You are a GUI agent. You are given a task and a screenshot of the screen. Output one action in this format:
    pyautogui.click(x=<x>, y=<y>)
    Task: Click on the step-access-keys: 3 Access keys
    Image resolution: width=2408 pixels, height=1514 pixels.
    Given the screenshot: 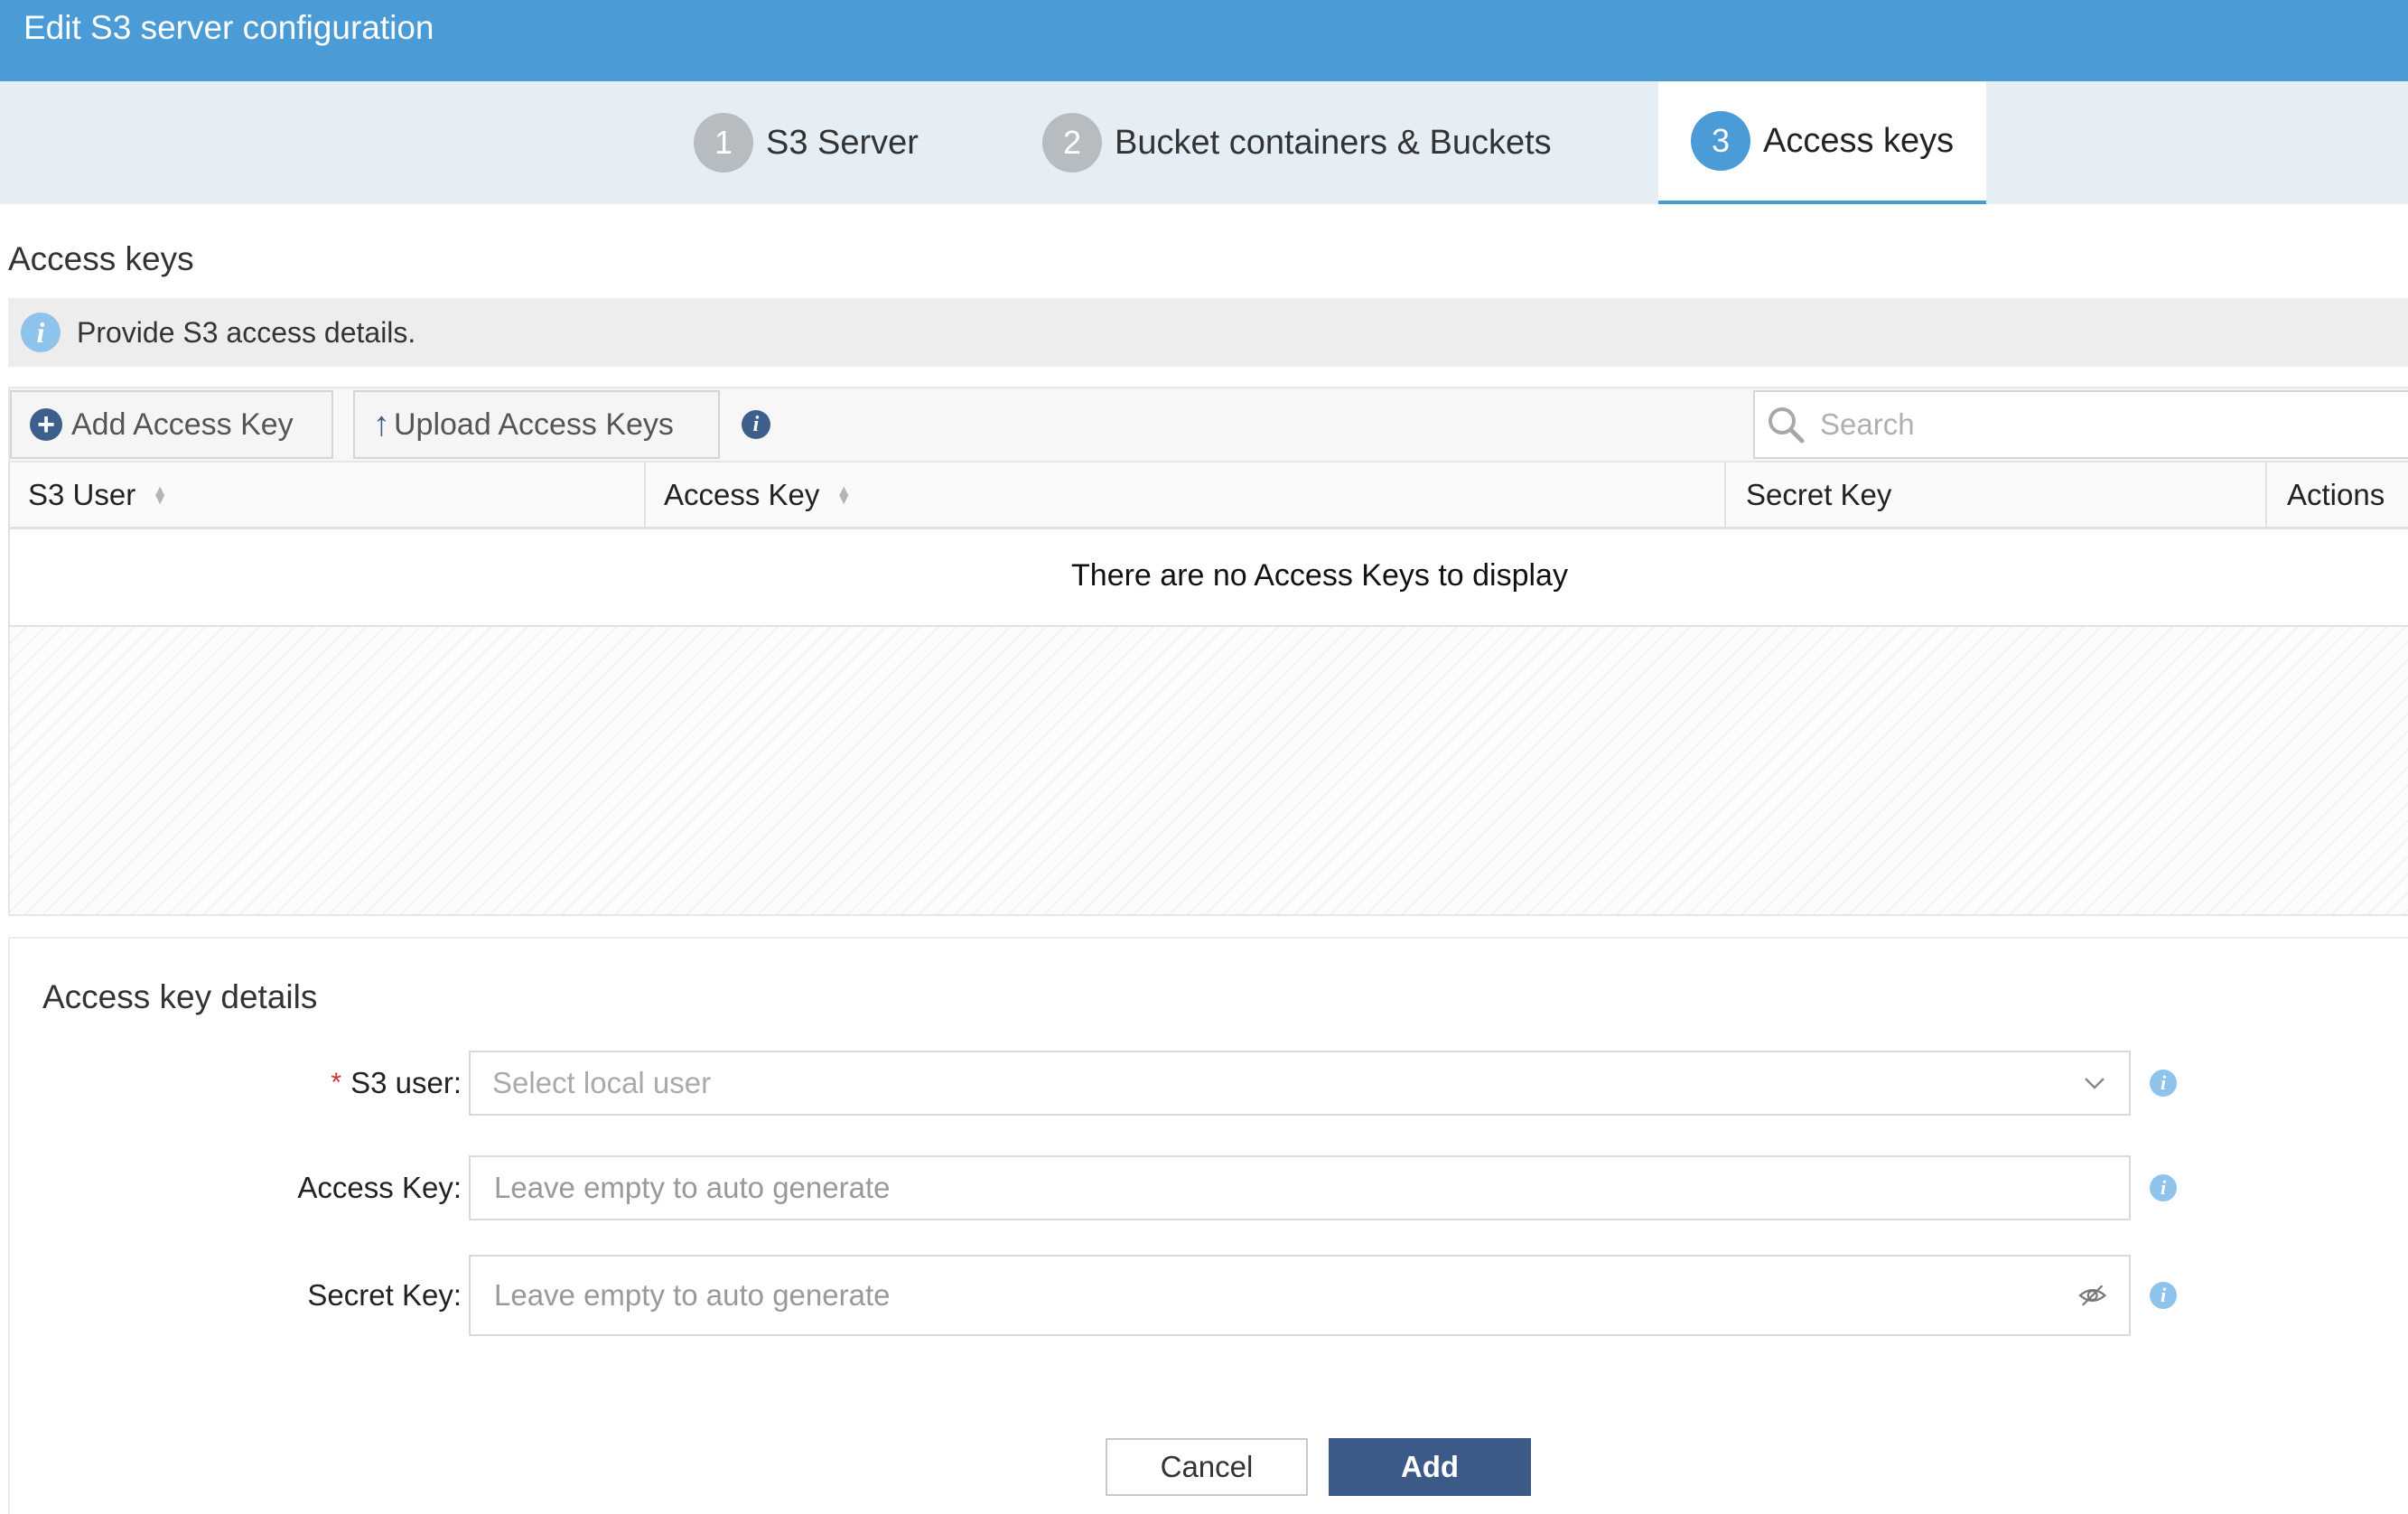 What is the action you would take?
    pyautogui.click(x=1823, y=143)
    